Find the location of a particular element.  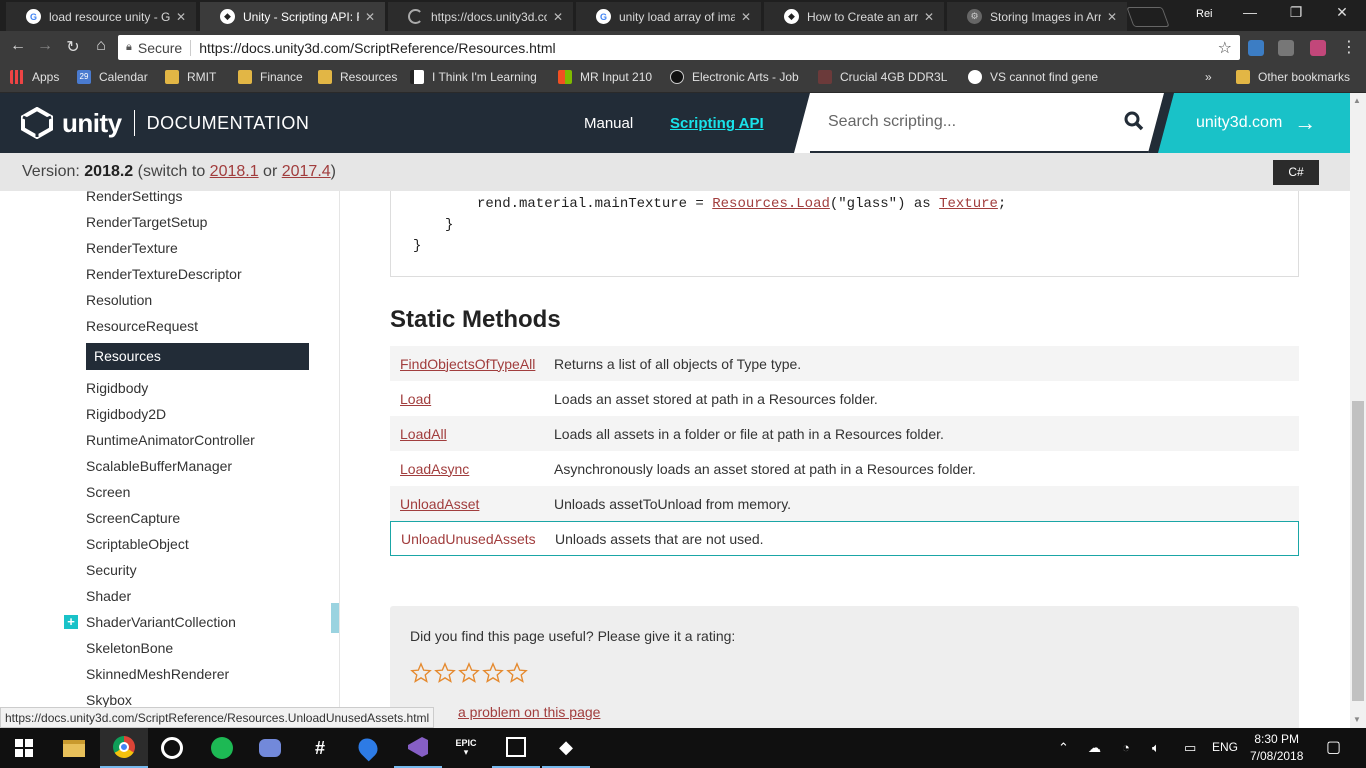

version-link-2018-1: 2018.1 is located at coordinates (234, 171).